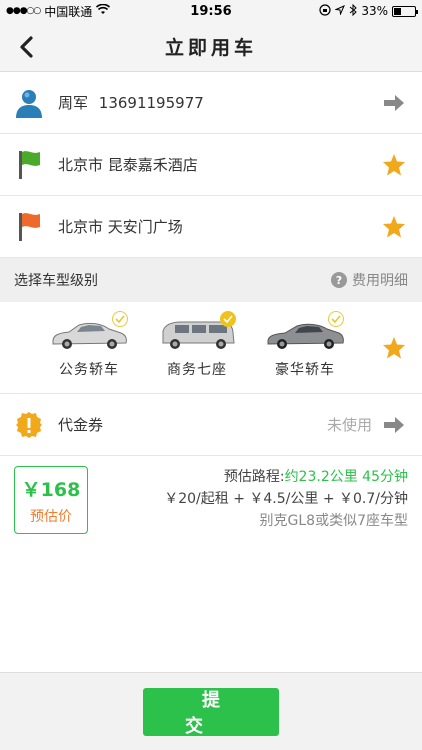 Image resolution: width=422 pixels, height=750 pixels. I want to click on coupon-label: 代金券, so click(81, 425).